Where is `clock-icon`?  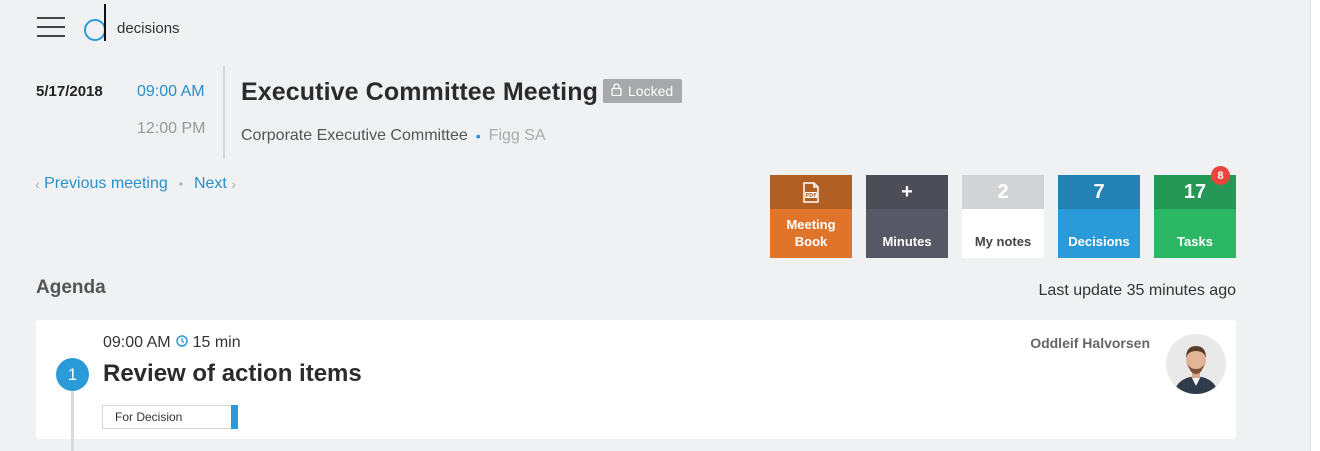
clock-icon is located at coordinates (181, 343).